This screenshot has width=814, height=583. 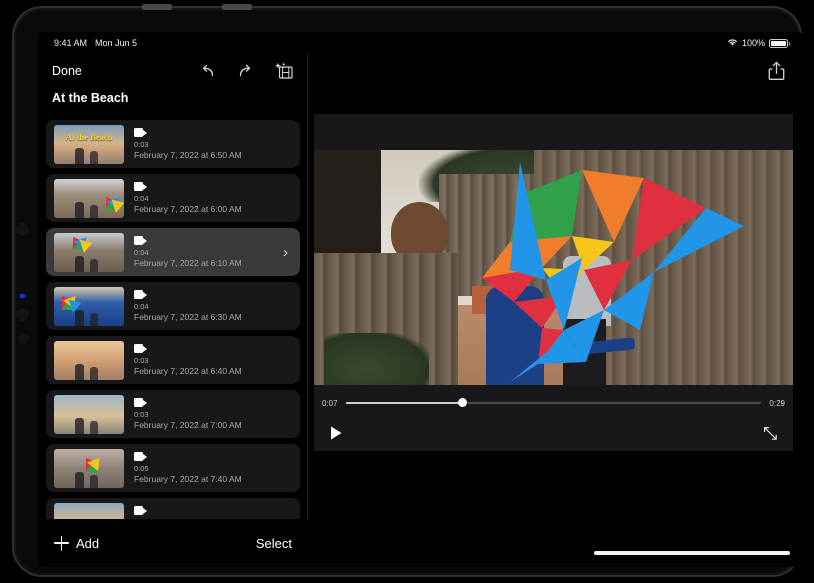 I want to click on current-time-label: 0:07, so click(x=330, y=403).